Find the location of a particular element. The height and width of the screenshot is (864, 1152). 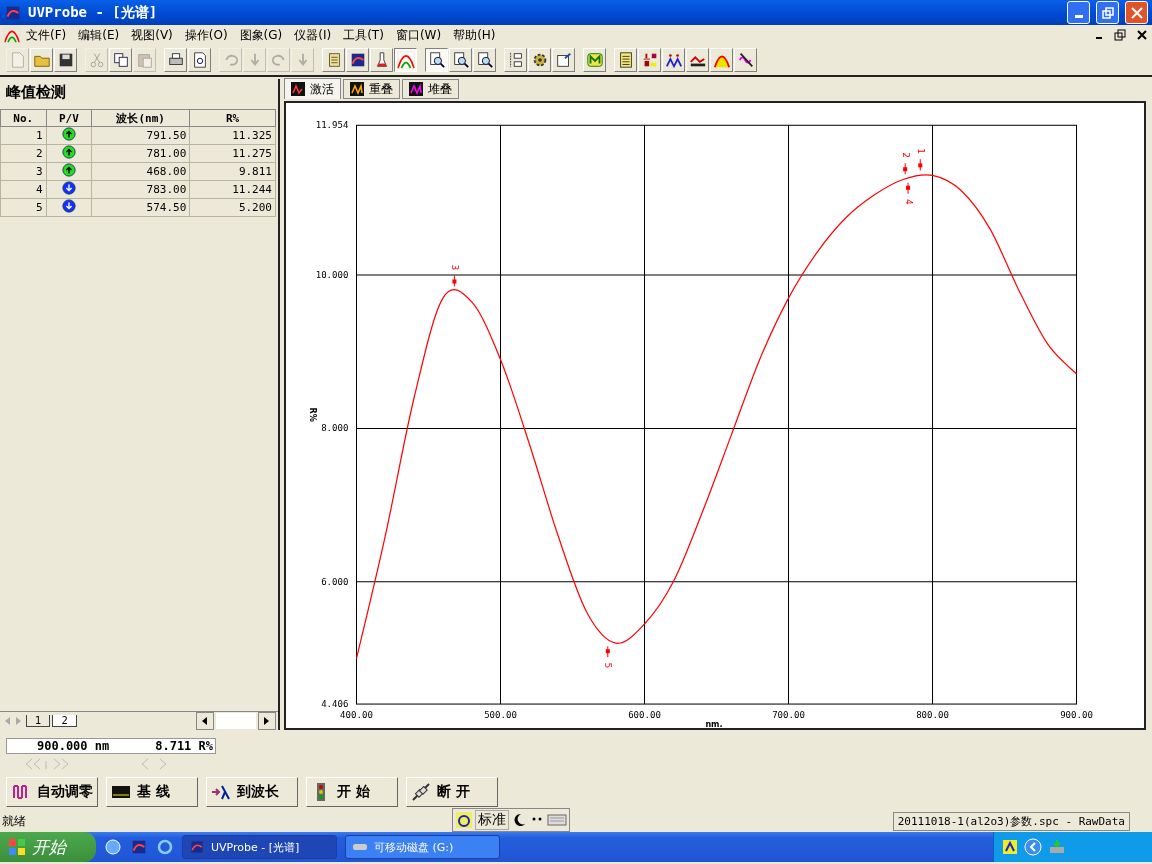

table-cell: 11.244 is located at coordinates (232, 189).